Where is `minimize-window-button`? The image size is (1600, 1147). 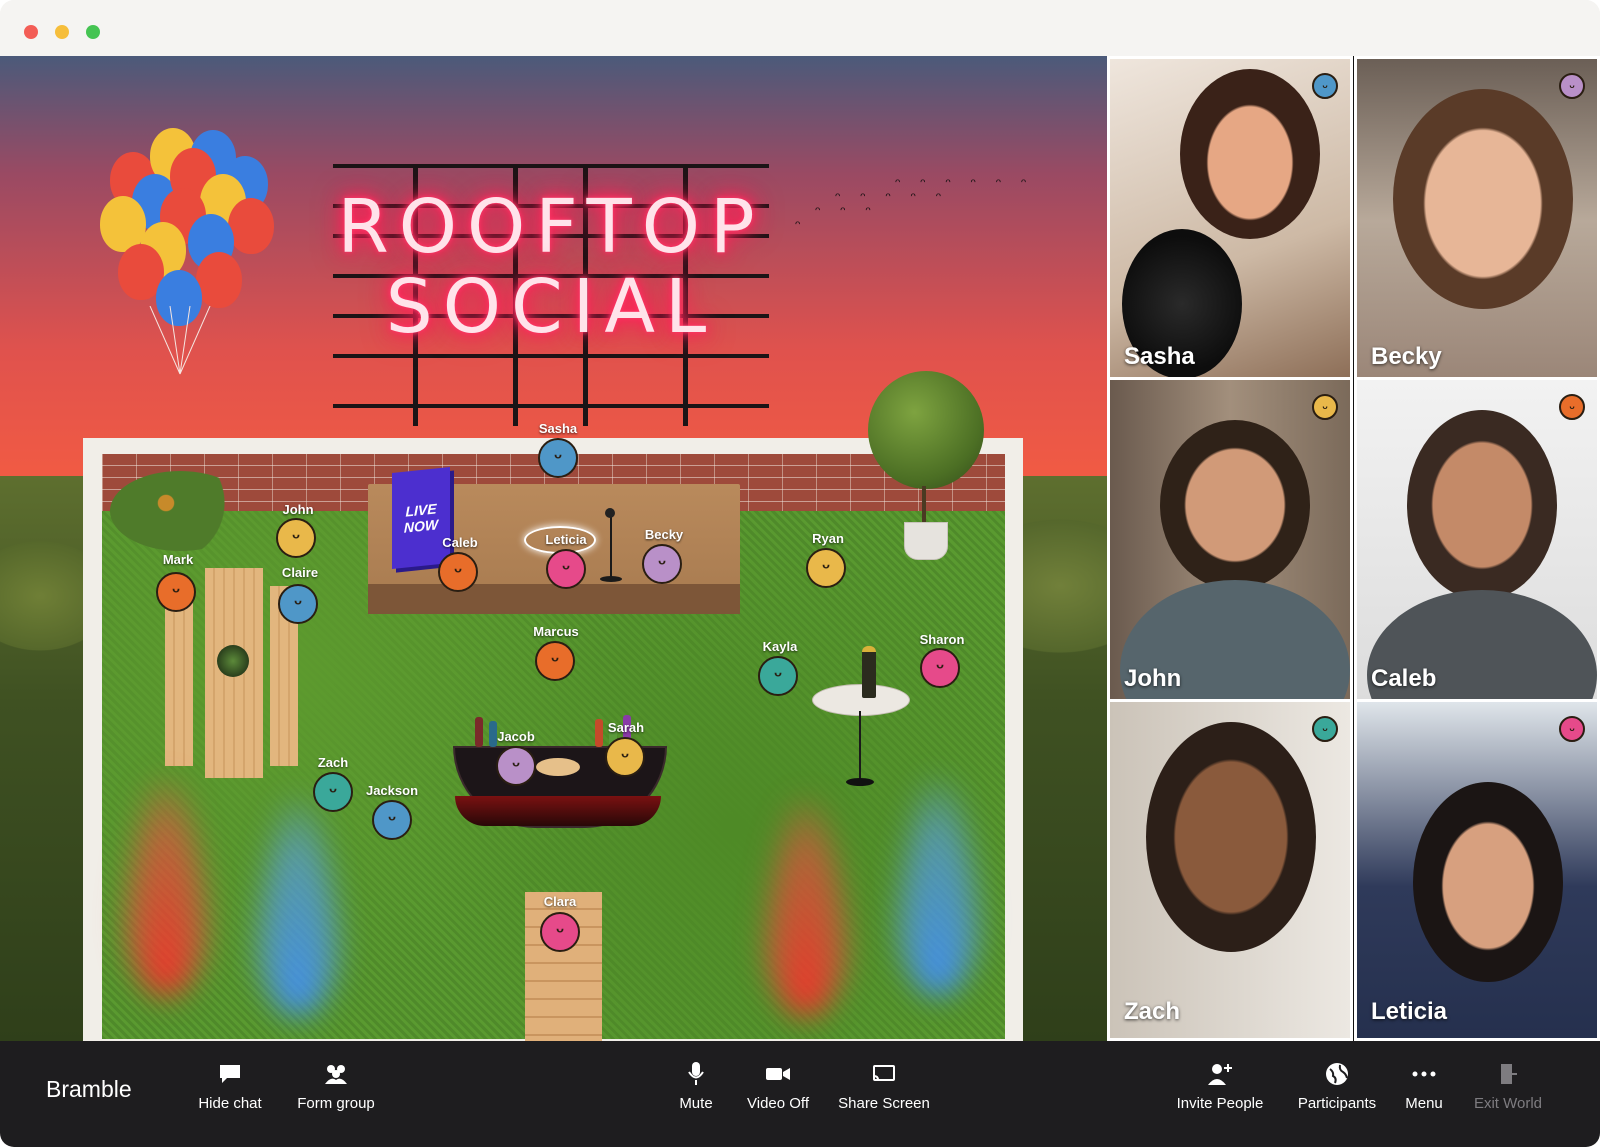 minimize-window-button is located at coordinates (62, 32).